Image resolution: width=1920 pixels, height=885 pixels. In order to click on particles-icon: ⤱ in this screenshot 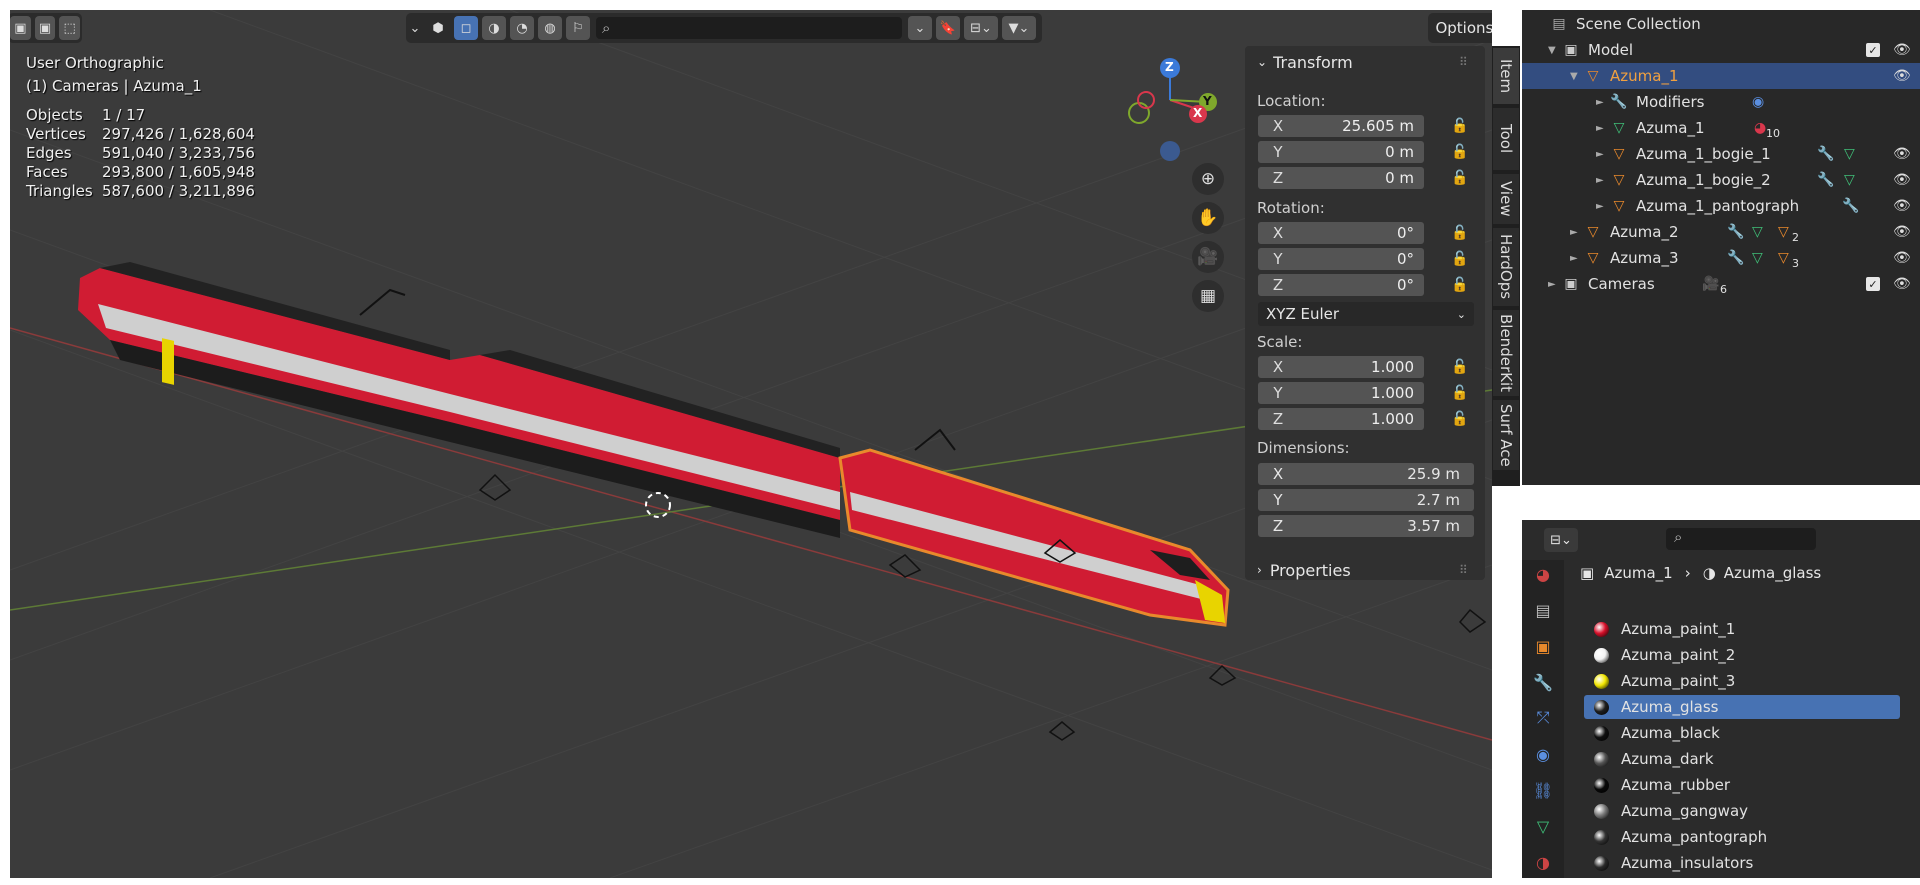, I will do `click(1543, 718)`.